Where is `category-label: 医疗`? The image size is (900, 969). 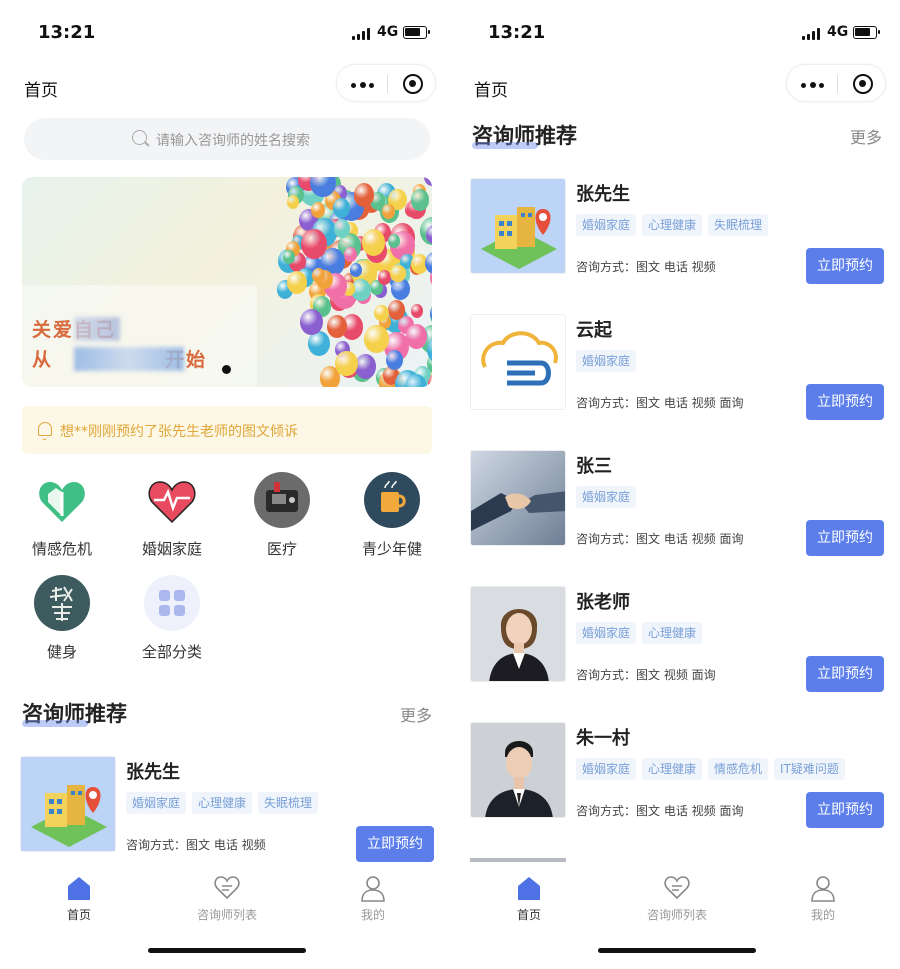
category-label: 医疗 is located at coordinates (281, 549).